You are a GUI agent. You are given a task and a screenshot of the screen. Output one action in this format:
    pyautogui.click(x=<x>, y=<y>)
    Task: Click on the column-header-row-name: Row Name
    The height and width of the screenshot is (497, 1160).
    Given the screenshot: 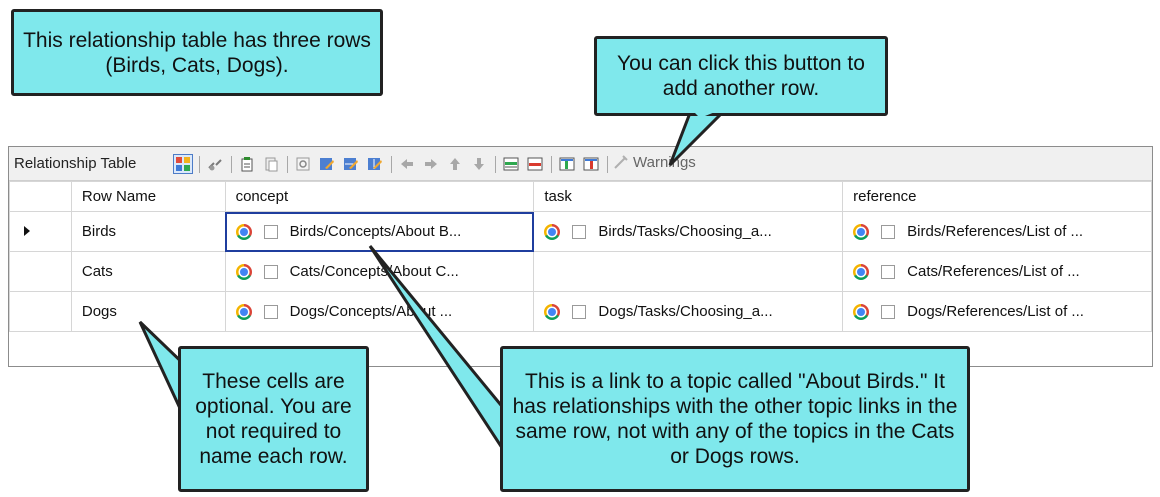 What is the action you would take?
    pyautogui.click(x=148, y=196)
    